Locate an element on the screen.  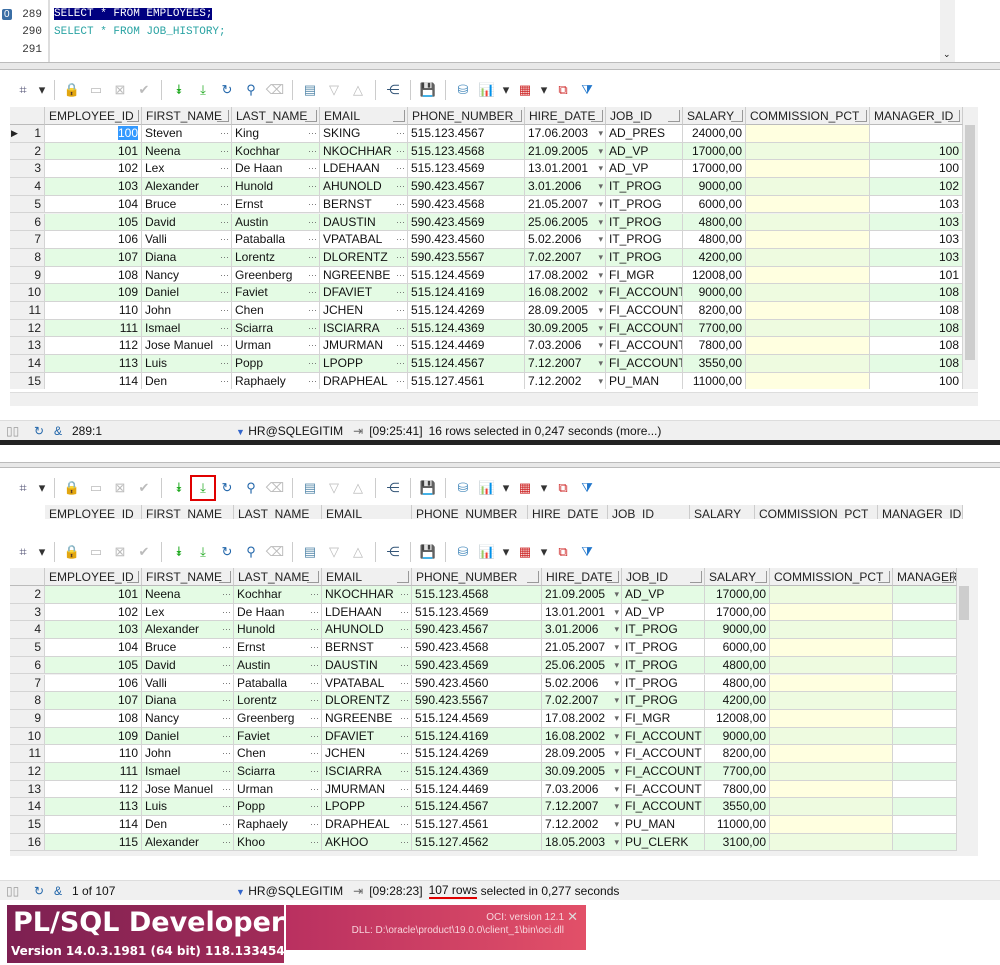
cell-hire-date: 21.05.2007 ▾ is located at coordinates (565, 204).